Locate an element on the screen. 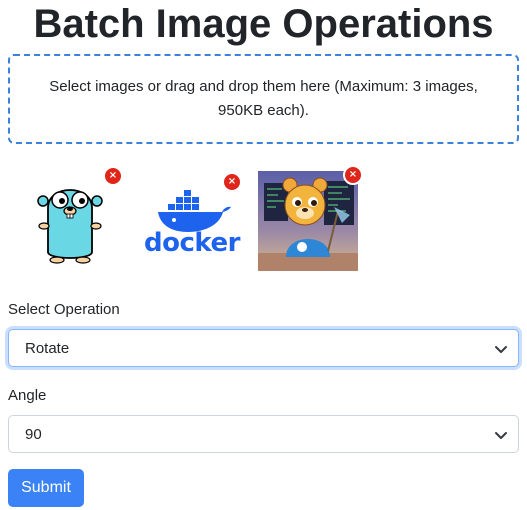 The height and width of the screenshot is (510, 527). remove-image-button-2: × is located at coordinates (232, 182).